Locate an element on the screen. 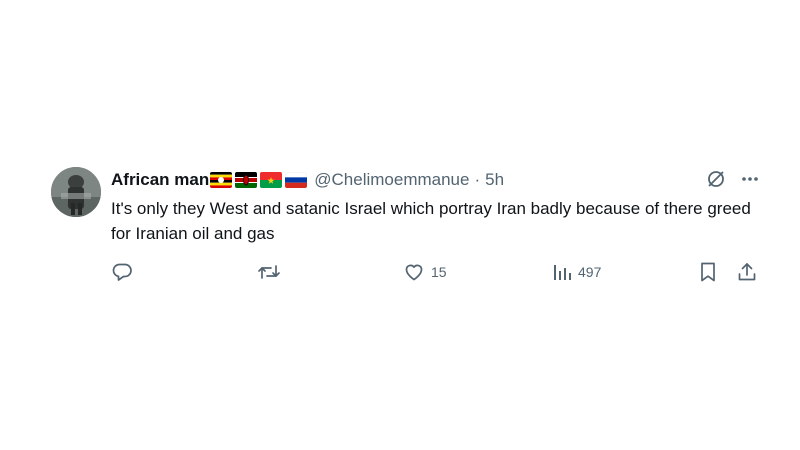 The height and width of the screenshot is (450, 800). bookmark-button is located at coordinates (708, 272).